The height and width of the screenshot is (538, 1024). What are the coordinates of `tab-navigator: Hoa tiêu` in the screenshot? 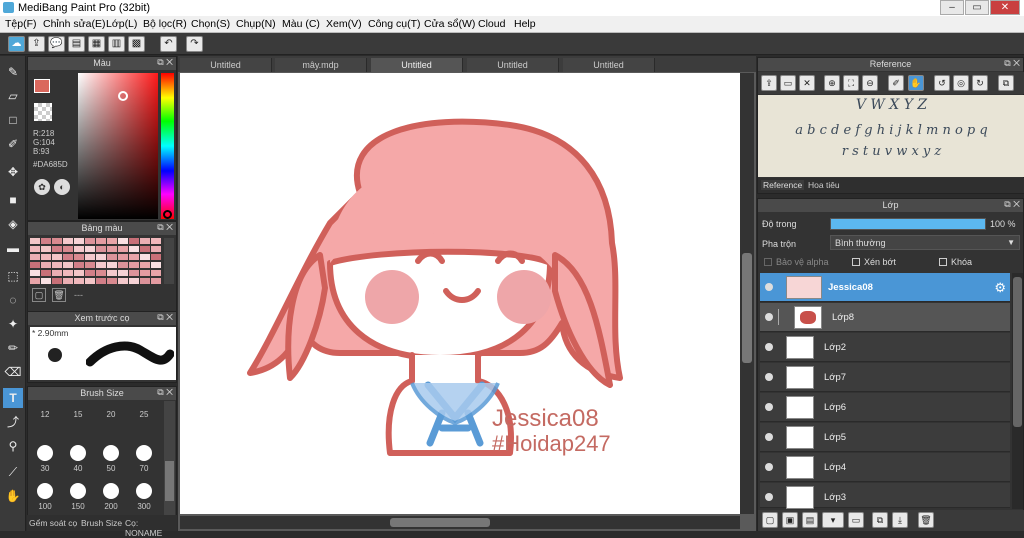 It's located at (824, 185).